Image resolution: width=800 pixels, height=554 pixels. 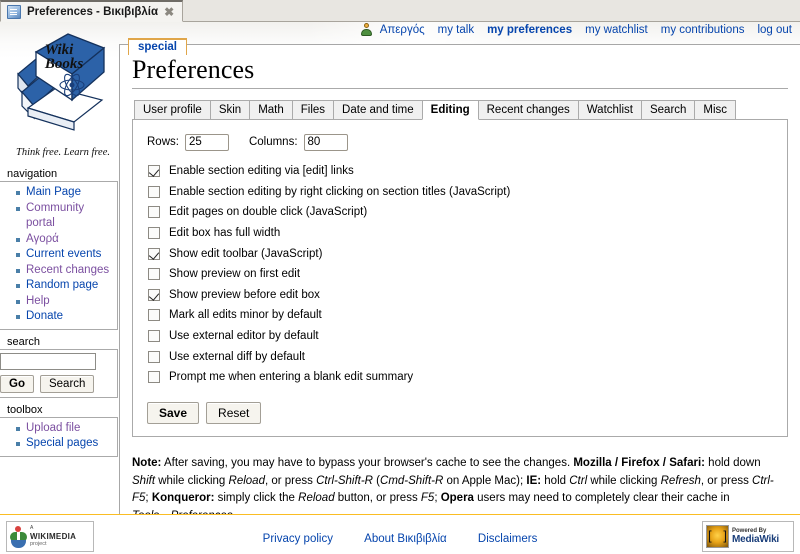 What do you see at coordinates (462, 274) in the screenshot?
I see `option-row-preview-first-edit: Show preview on first edit` at bounding box center [462, 274].